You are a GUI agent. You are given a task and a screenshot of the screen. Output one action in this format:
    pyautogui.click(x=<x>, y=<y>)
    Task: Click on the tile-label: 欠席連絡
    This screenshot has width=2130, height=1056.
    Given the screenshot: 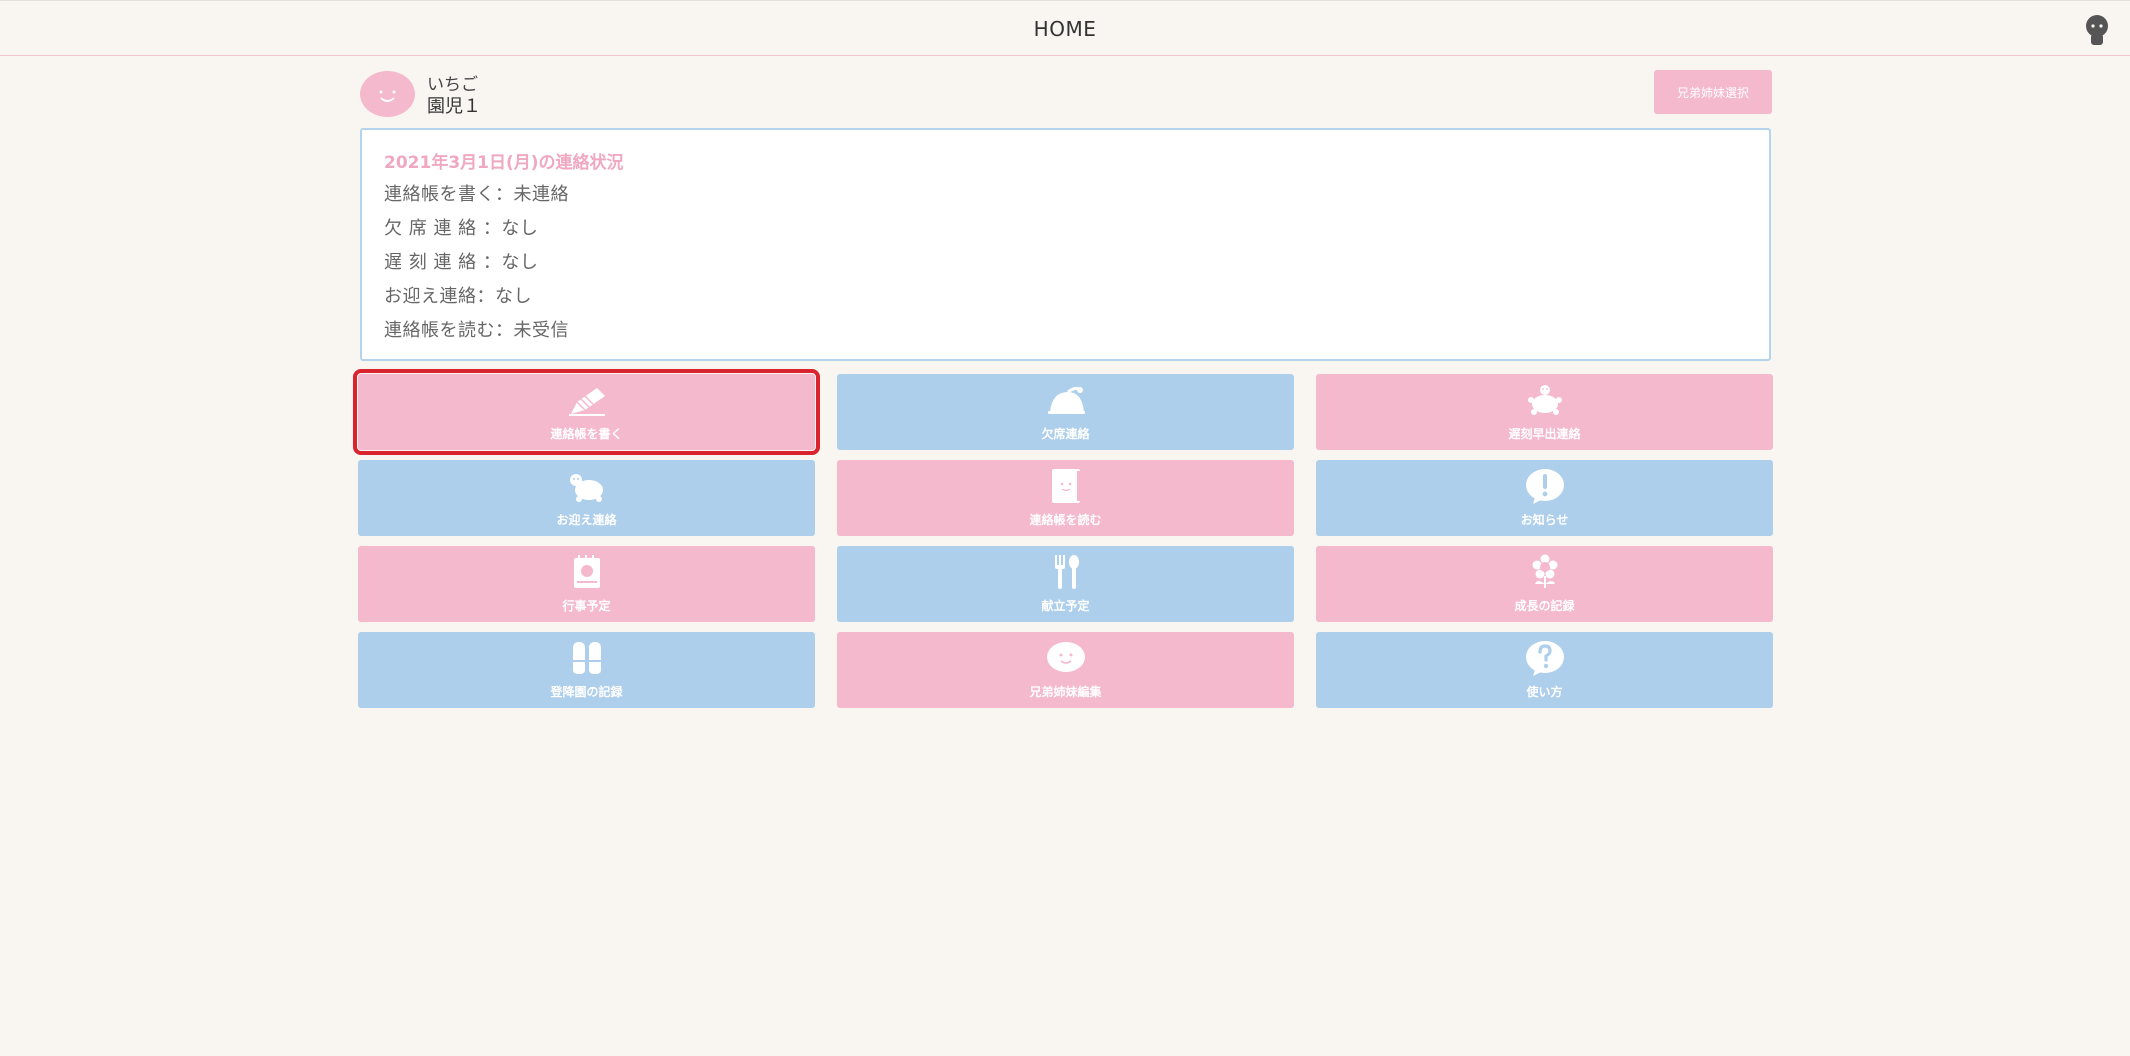 What is the action you would take?
    pyautogui.click(x=1065, y=434)
    